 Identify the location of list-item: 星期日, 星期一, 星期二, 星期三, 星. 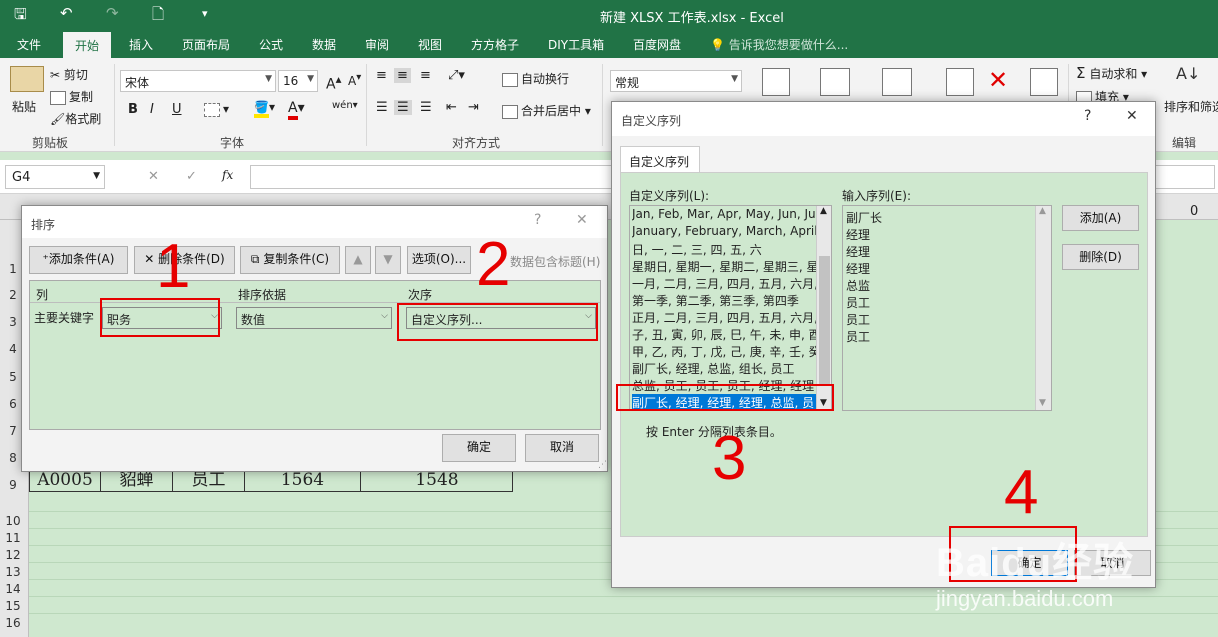
(724, 266).